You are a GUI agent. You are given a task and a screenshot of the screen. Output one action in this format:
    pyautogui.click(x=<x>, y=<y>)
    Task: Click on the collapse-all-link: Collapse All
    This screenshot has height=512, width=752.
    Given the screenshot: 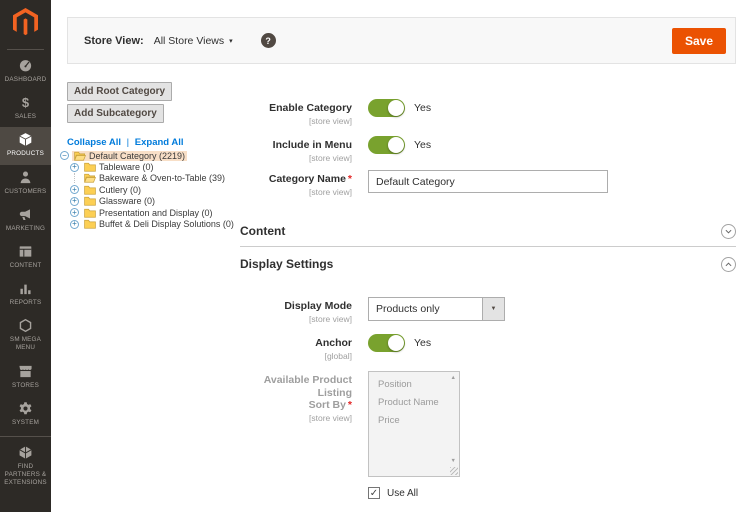 What is the action you would take?
    pyautogui.click(x=94, y=142)
    